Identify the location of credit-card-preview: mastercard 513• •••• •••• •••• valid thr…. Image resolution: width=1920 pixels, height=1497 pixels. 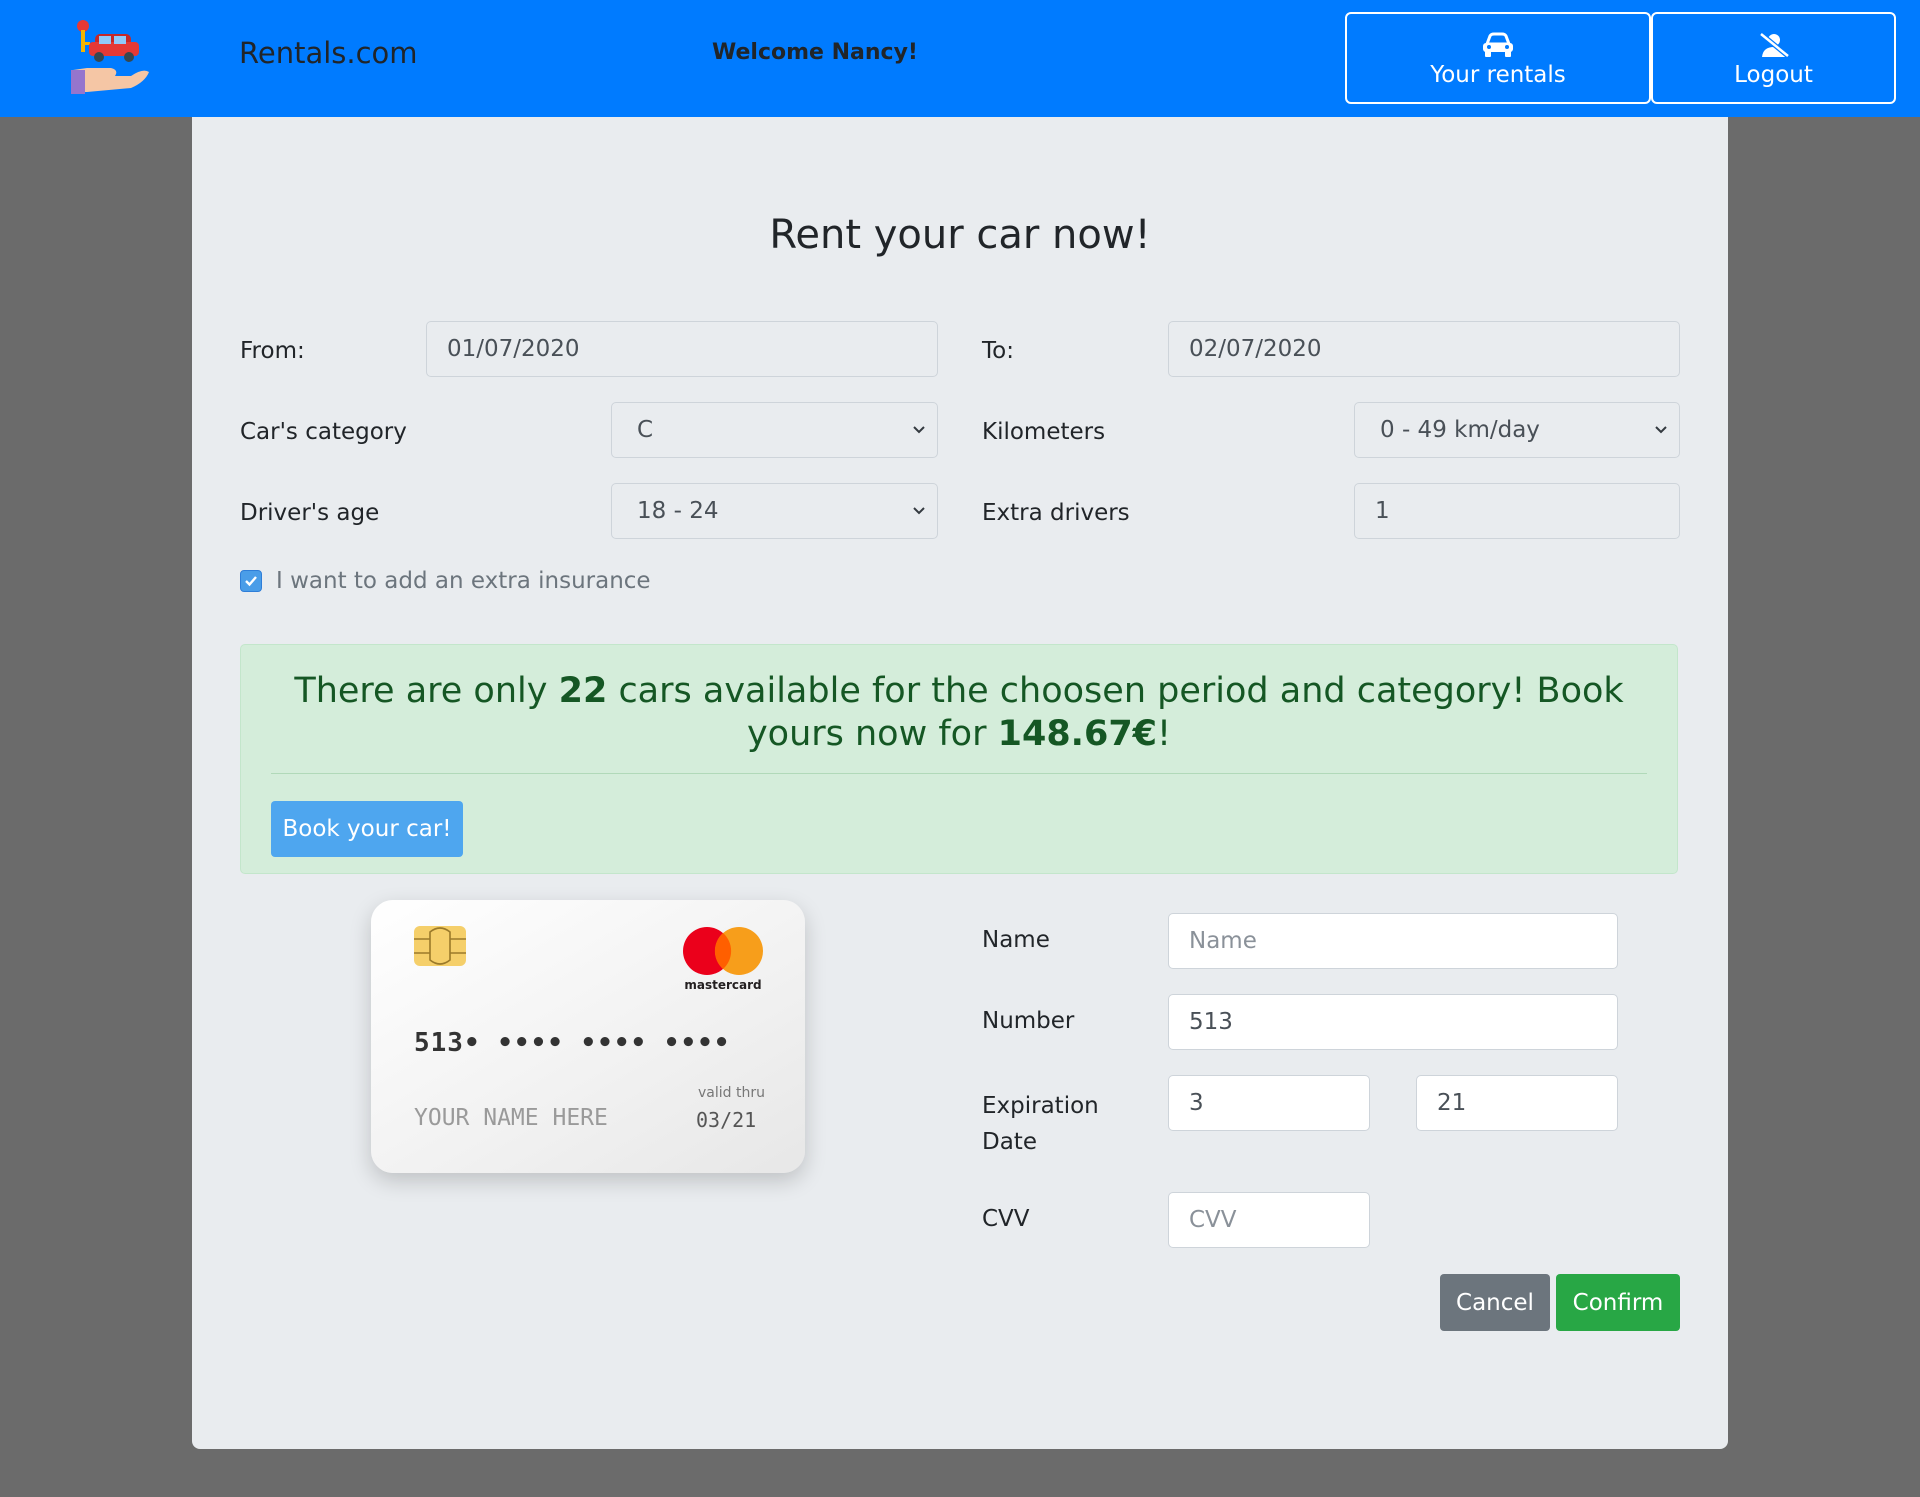
(588, 1036).